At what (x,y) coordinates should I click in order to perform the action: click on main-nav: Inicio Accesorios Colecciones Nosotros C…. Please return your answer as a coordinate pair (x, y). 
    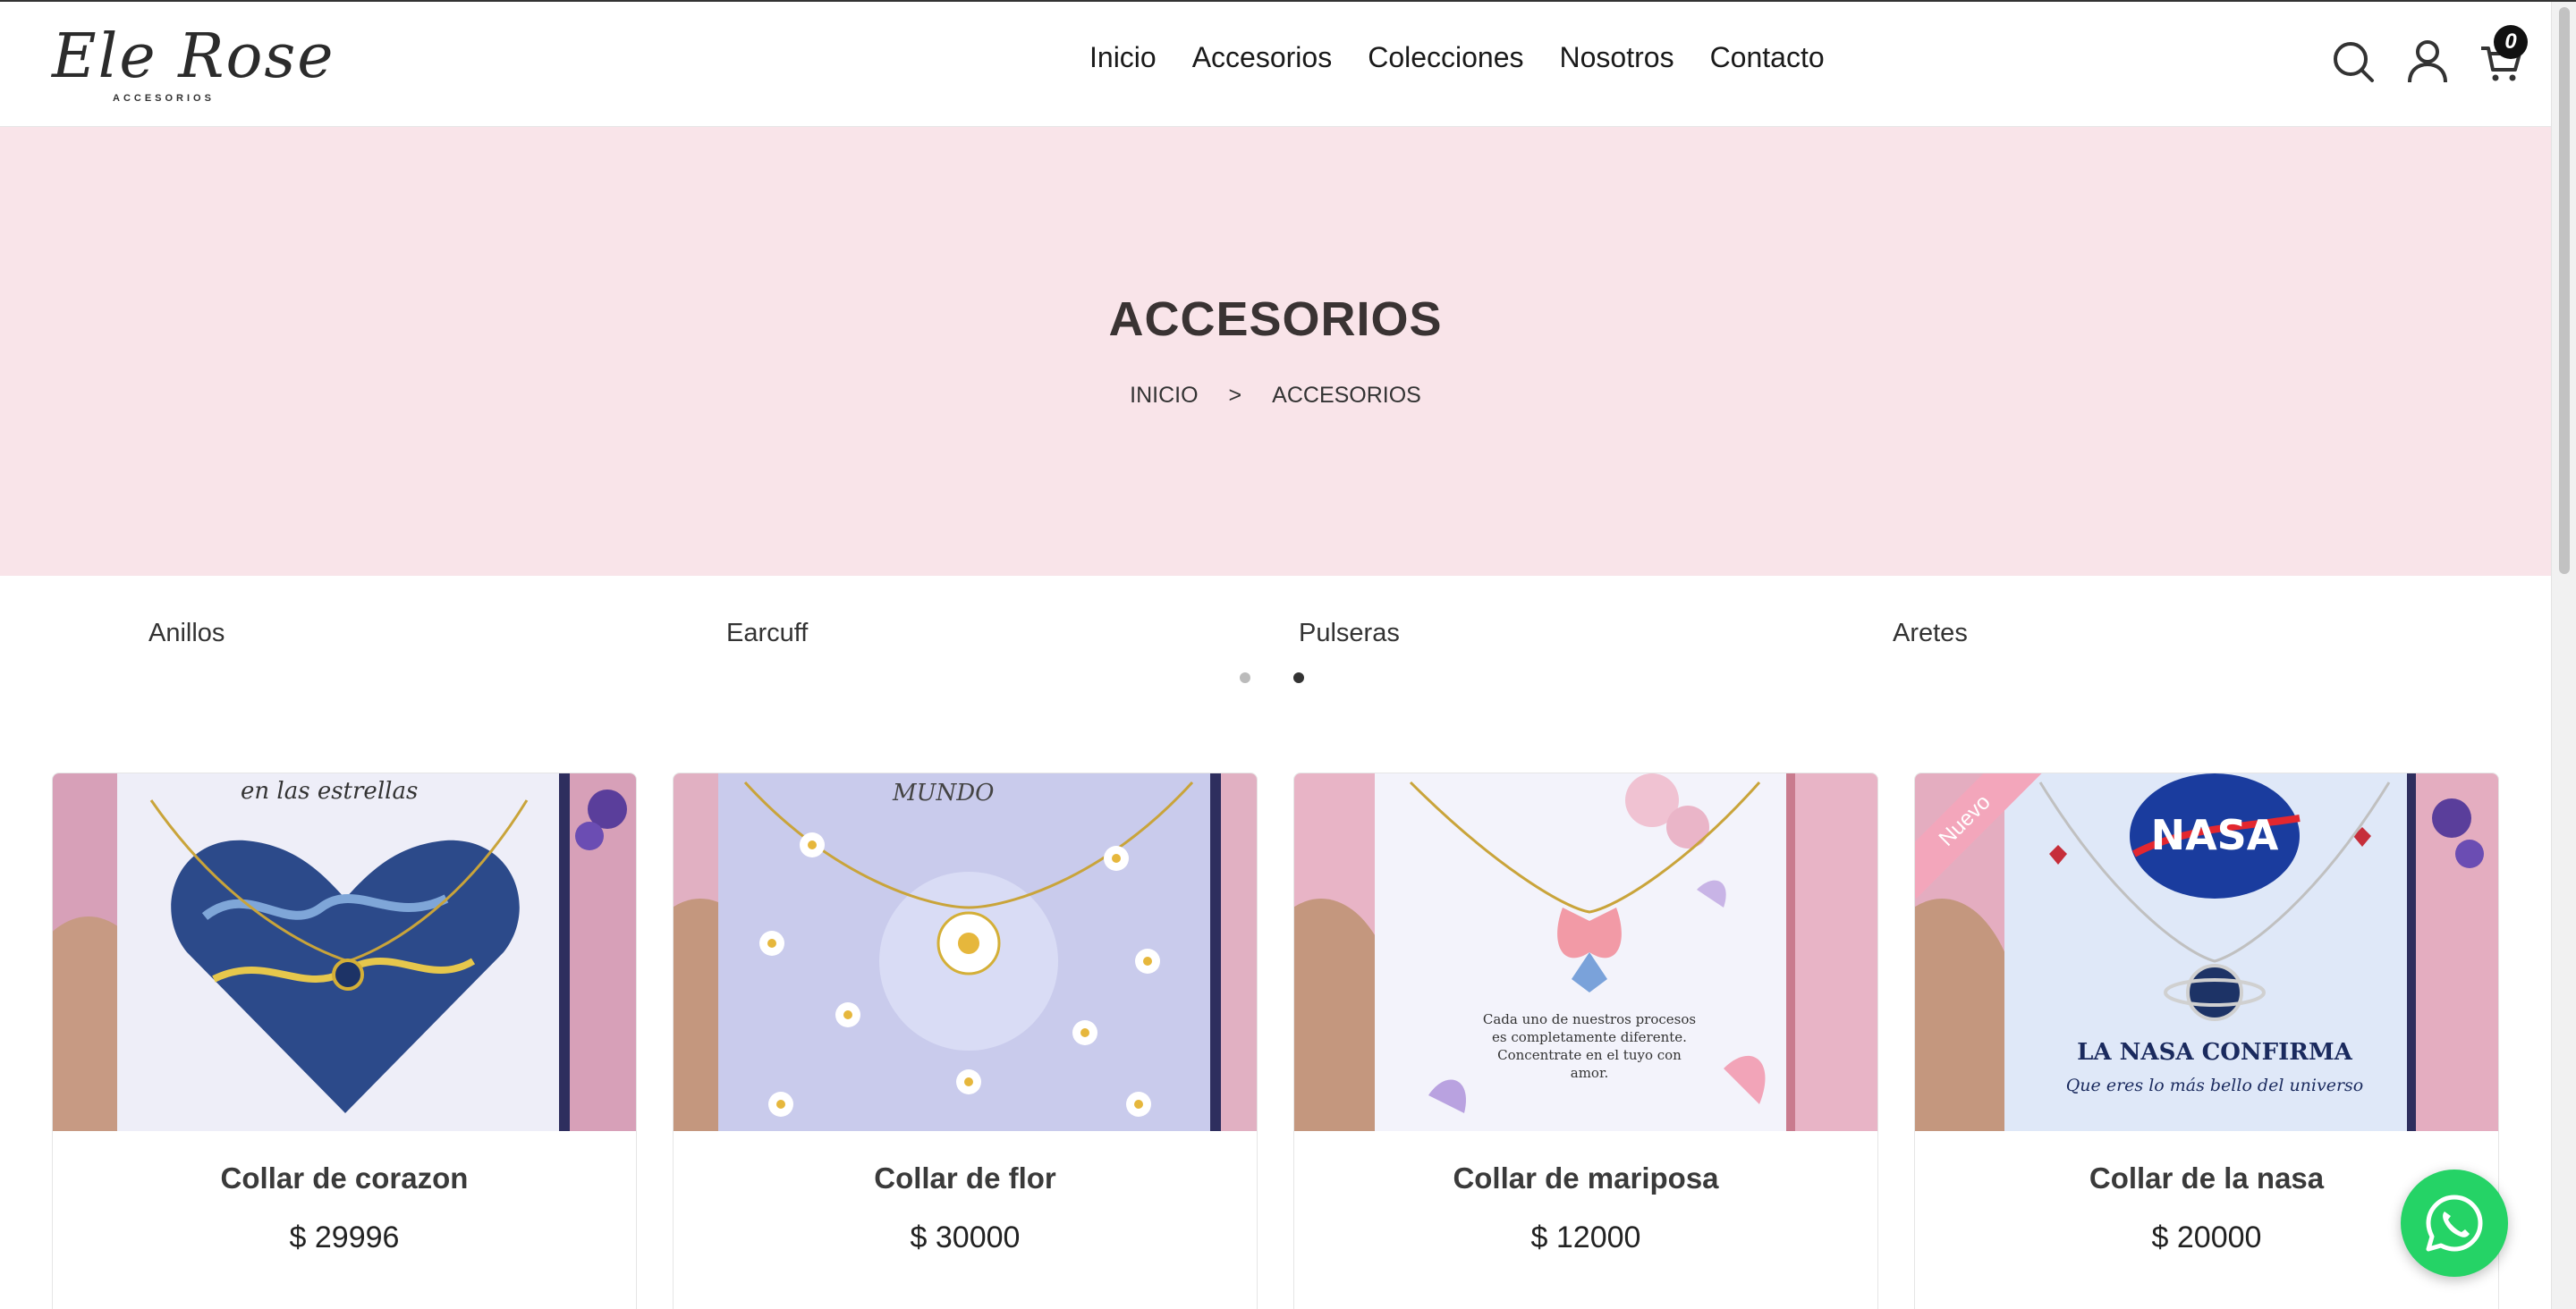
    Looking at the image, I should click on (1457, 57).